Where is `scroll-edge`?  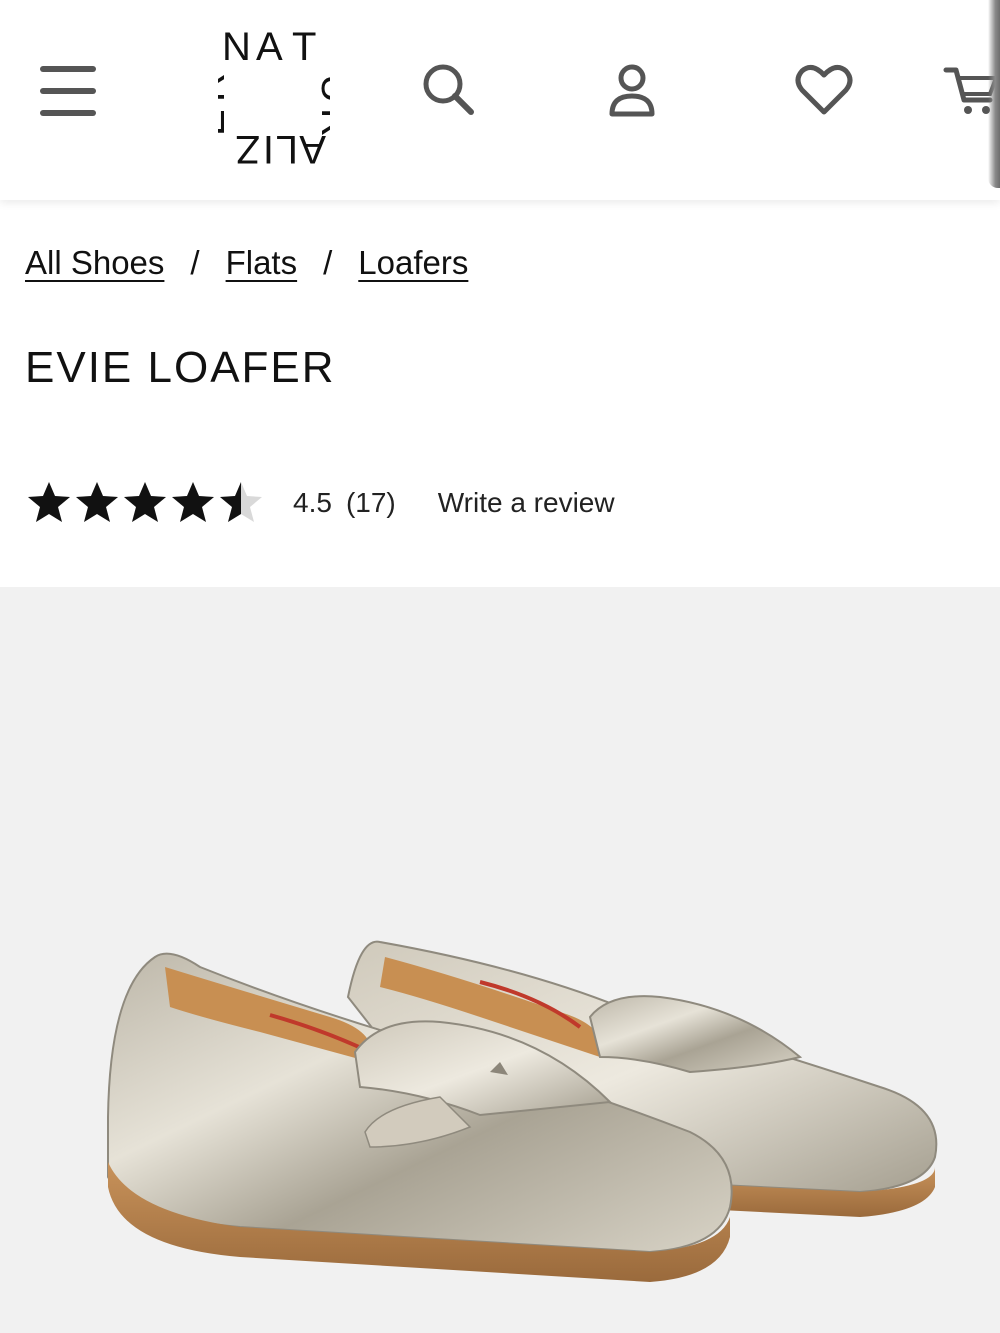 scroll-edge is located at coordinates (994, 94).